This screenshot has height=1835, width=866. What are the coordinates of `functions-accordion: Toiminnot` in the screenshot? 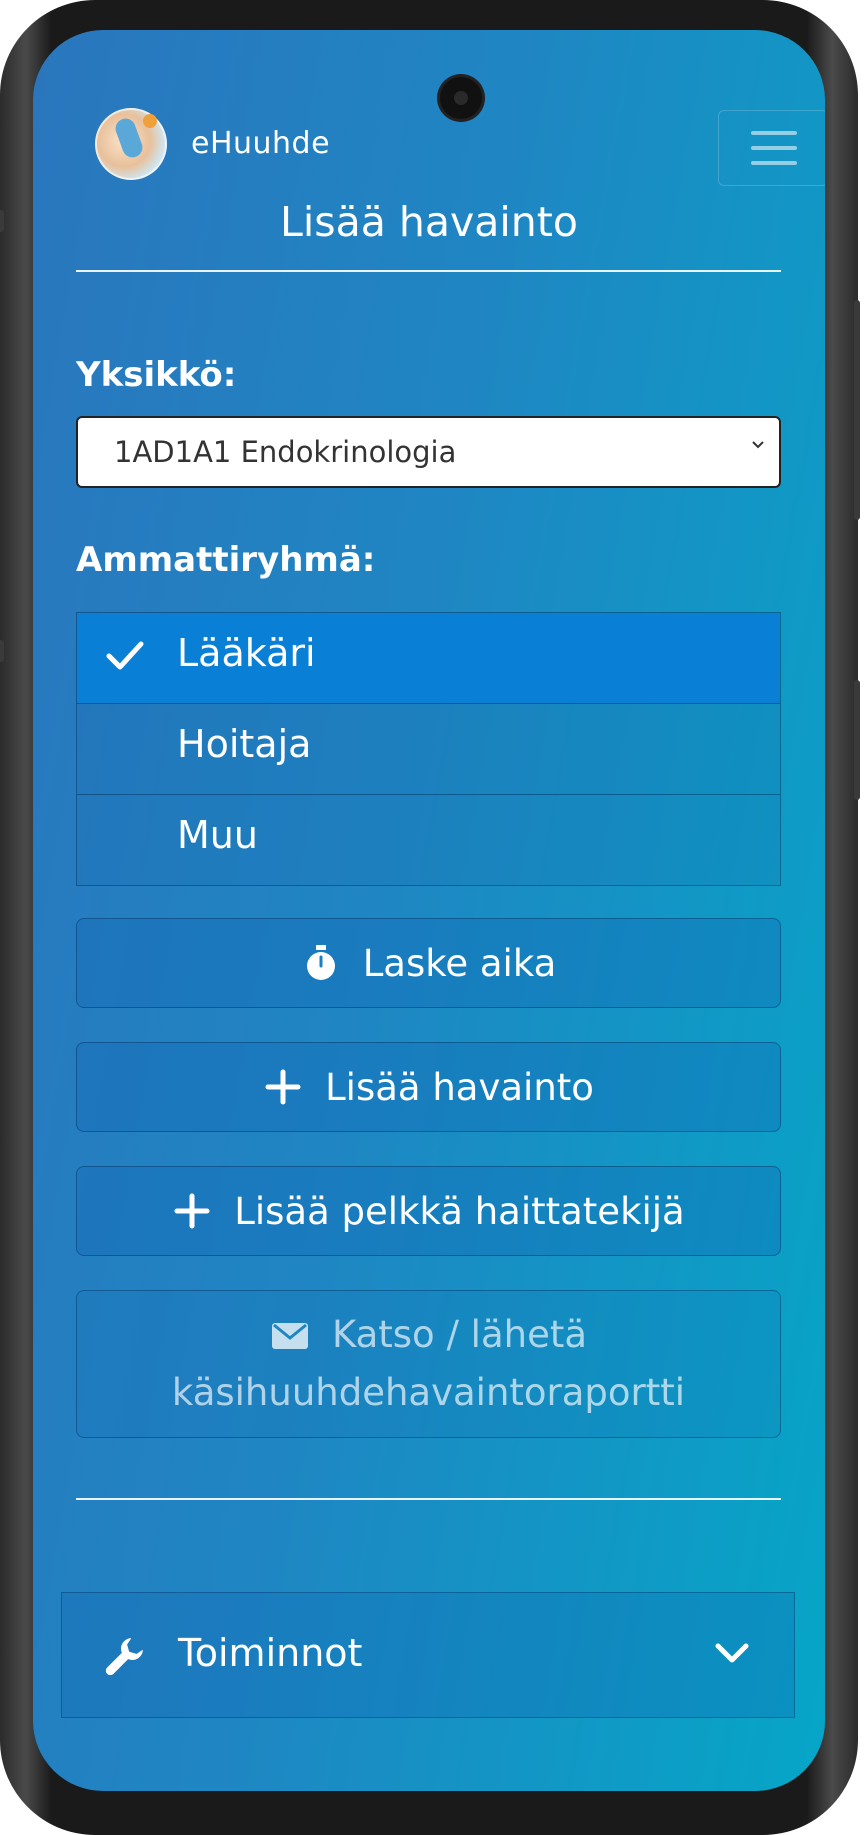 It's located at (428, 1655).